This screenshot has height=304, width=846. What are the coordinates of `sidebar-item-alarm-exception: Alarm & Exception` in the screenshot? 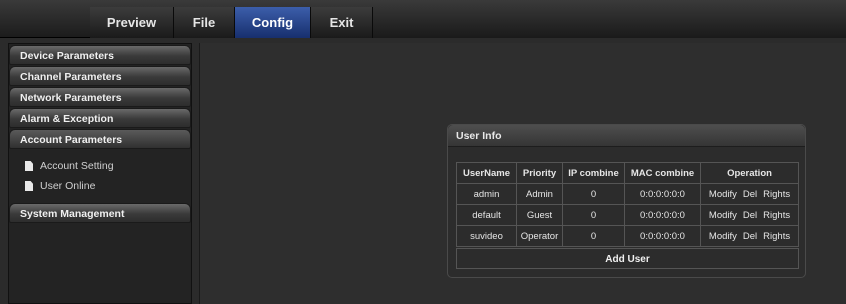 It's located at (100, 118).